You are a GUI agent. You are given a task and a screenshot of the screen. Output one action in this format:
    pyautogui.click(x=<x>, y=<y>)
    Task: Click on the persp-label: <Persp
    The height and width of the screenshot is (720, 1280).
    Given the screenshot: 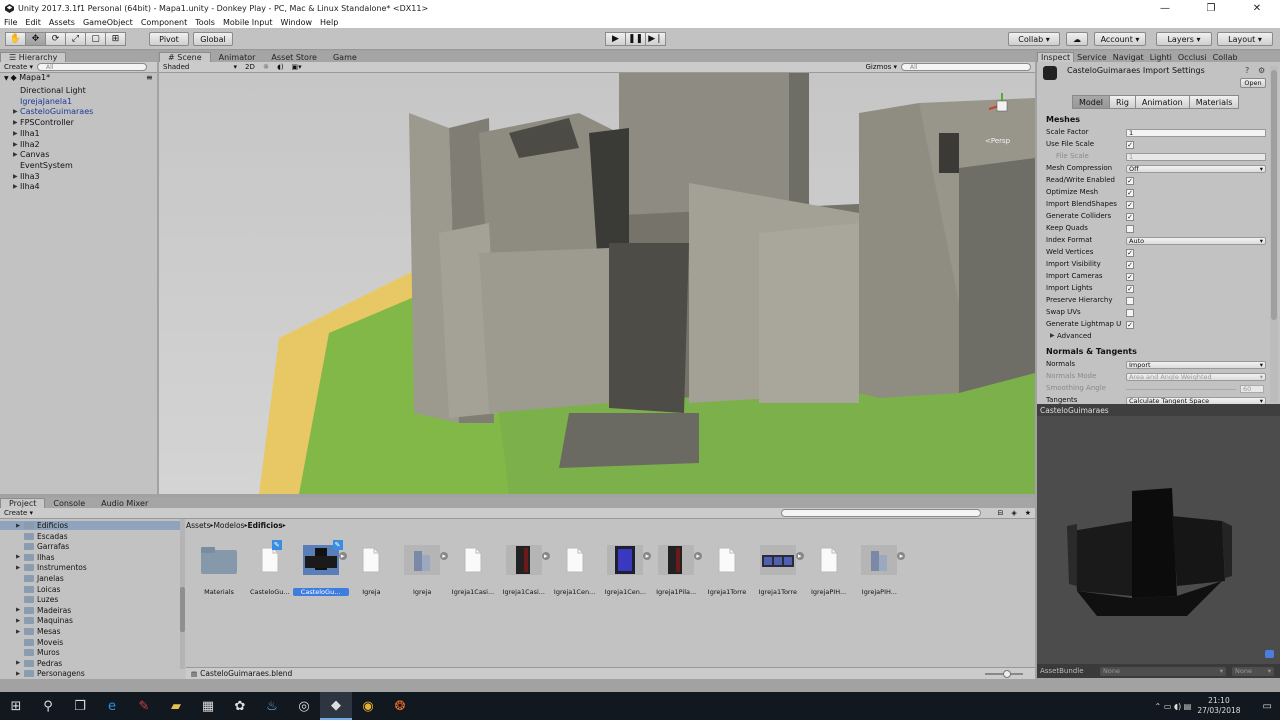 What is the action you would take?
    pyautogui.click(x=998, y=141)
    